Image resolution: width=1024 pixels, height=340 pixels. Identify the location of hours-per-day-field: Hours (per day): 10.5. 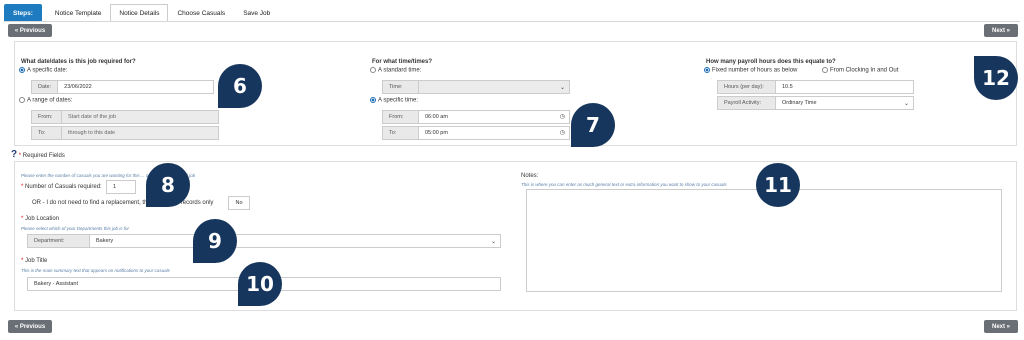
(815, 87).